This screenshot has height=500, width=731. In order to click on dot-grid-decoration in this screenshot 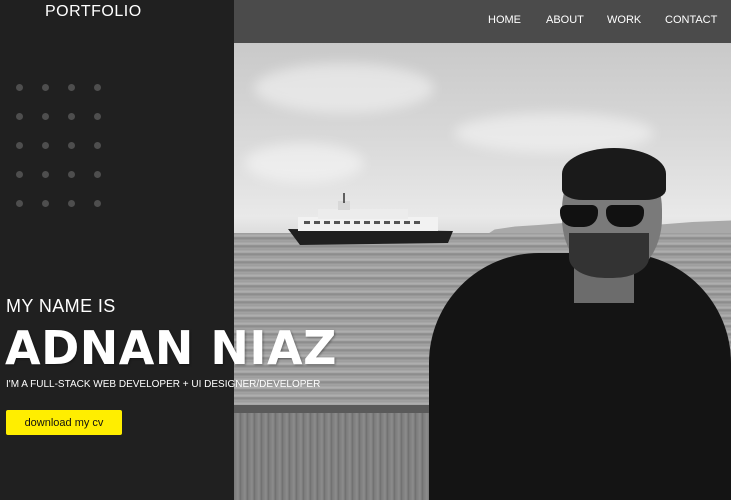, I will do `click(58, 145)`.